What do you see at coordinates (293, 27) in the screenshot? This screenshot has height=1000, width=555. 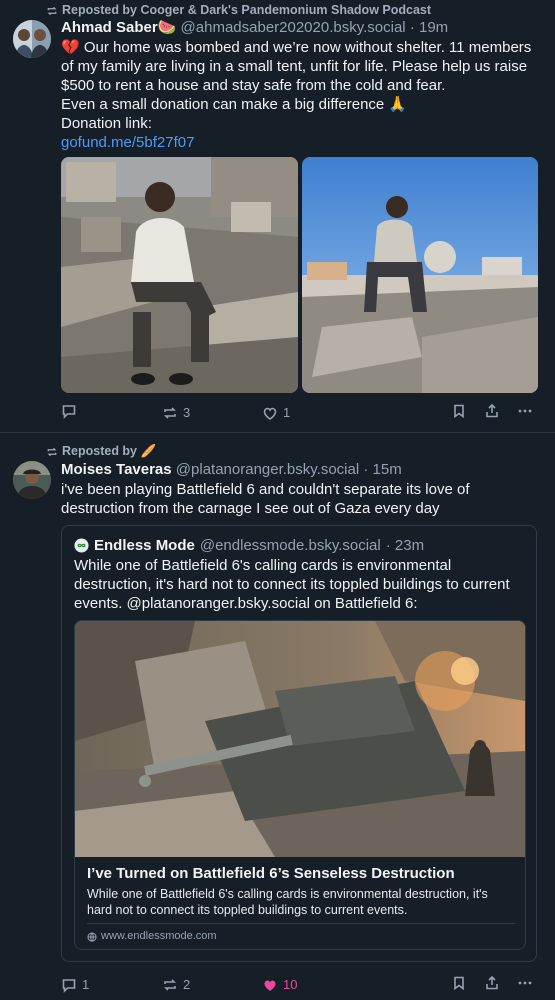 I see `author-handle: @ahmadsaber202020.bsky.social` at bounding box center [293, 27].